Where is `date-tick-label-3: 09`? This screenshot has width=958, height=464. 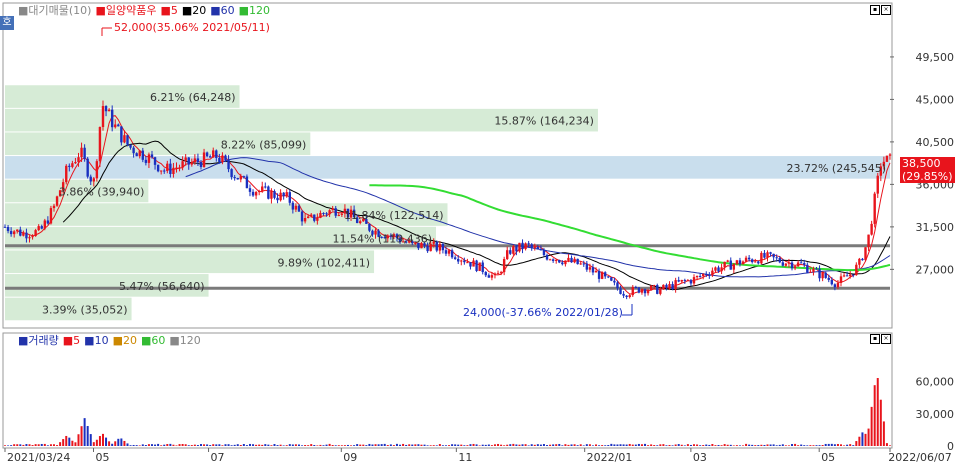
date-tick-label-3: 09 is located at coordinates (350, 457).